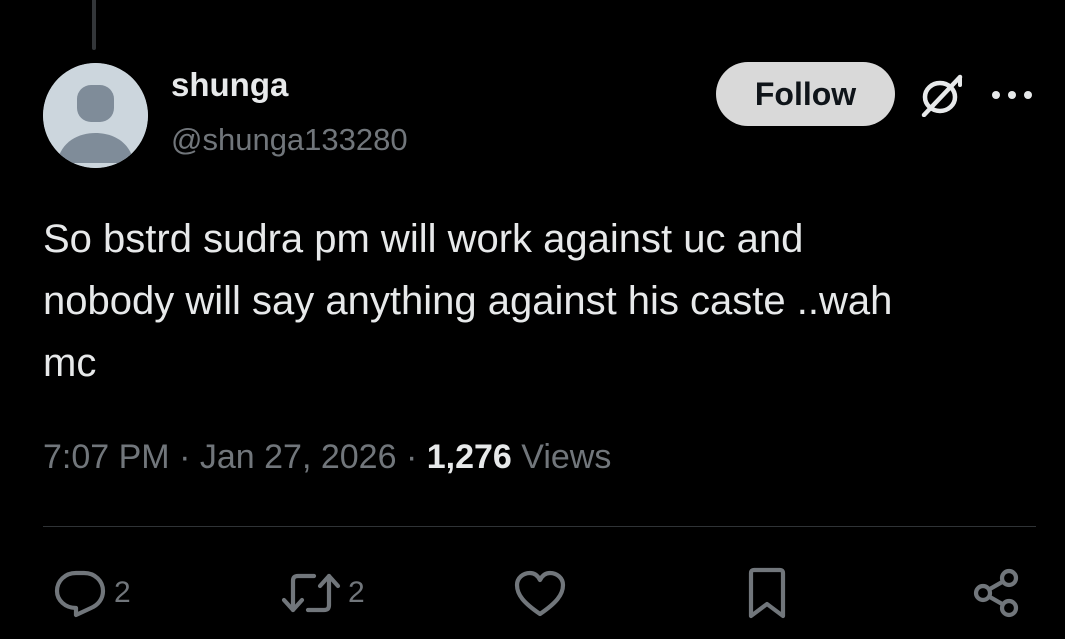  I want to click on like-icon, so click(540, 593).